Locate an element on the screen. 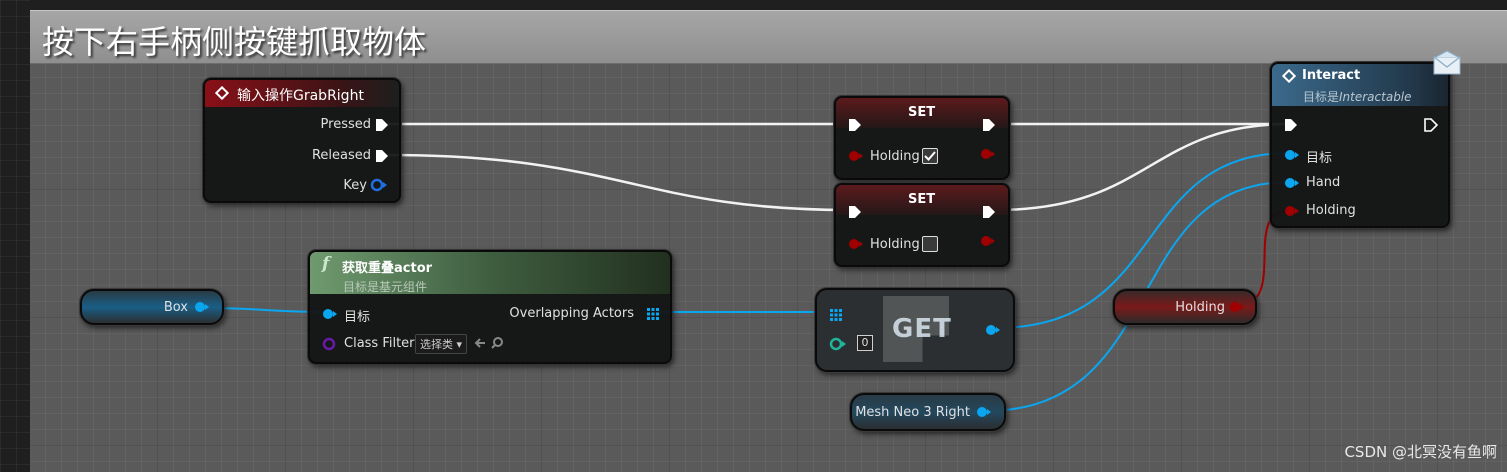  overlap-title: 获取重叠actor is located at coordinates (387, 268).